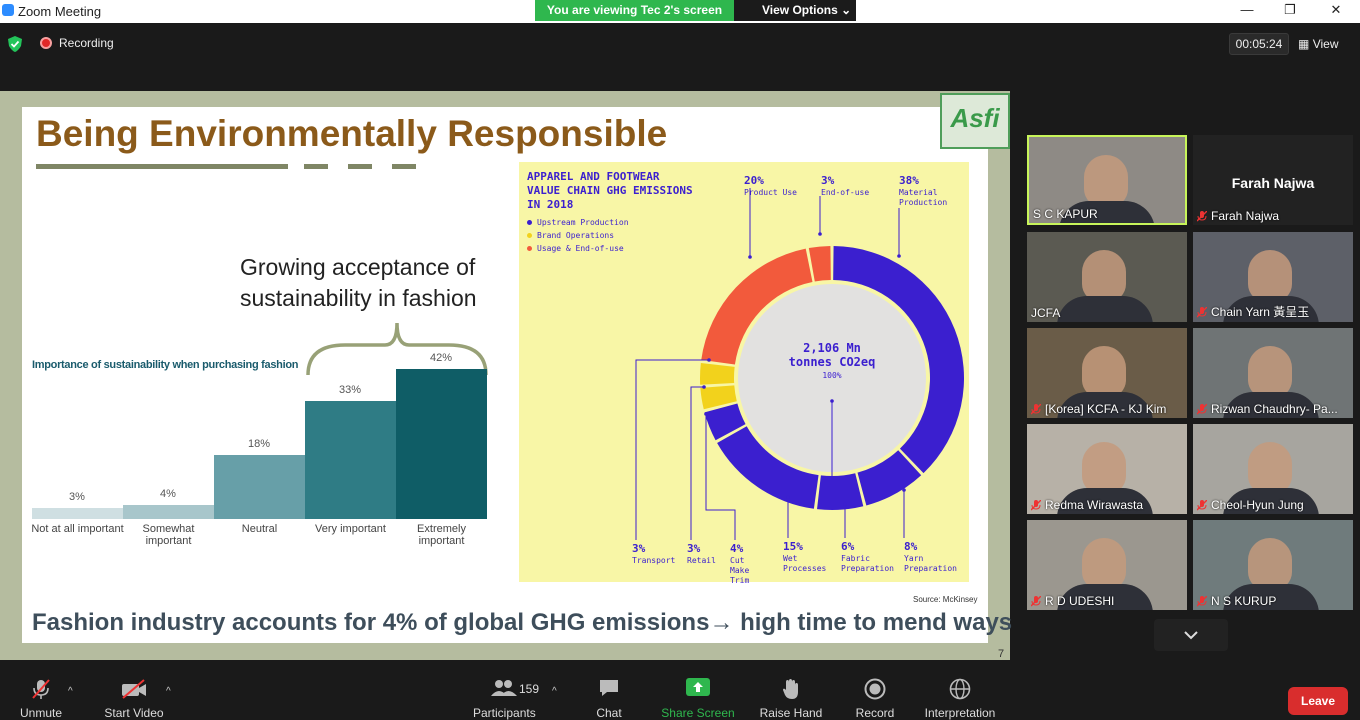 Image resolution: width=1360 pixels, height=720 pixels. Describe the element at coordinates (8, 10) in the screenshot. I see `zoom-app-icon` at that location.